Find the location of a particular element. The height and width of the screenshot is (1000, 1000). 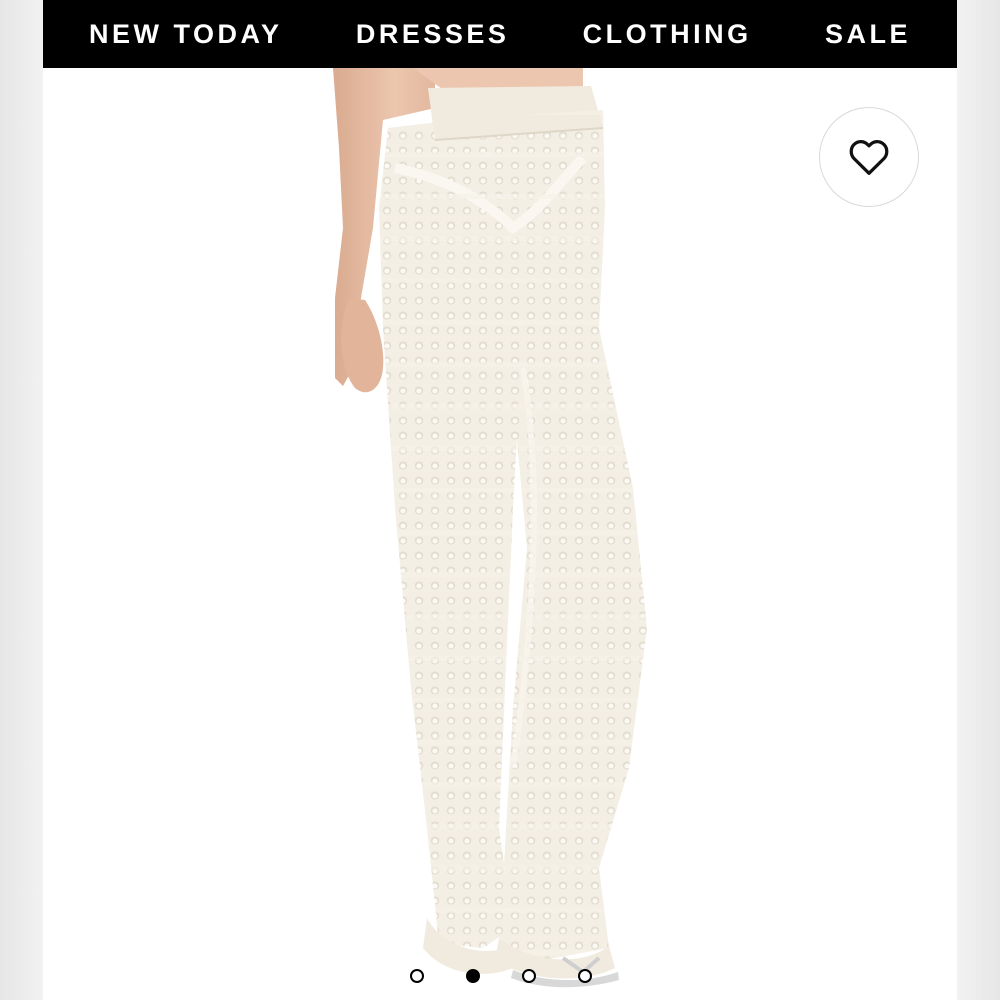

top-navigation: NEW TODAY DRESSES CLOTHING SALE is located at coordinates (500, 34).